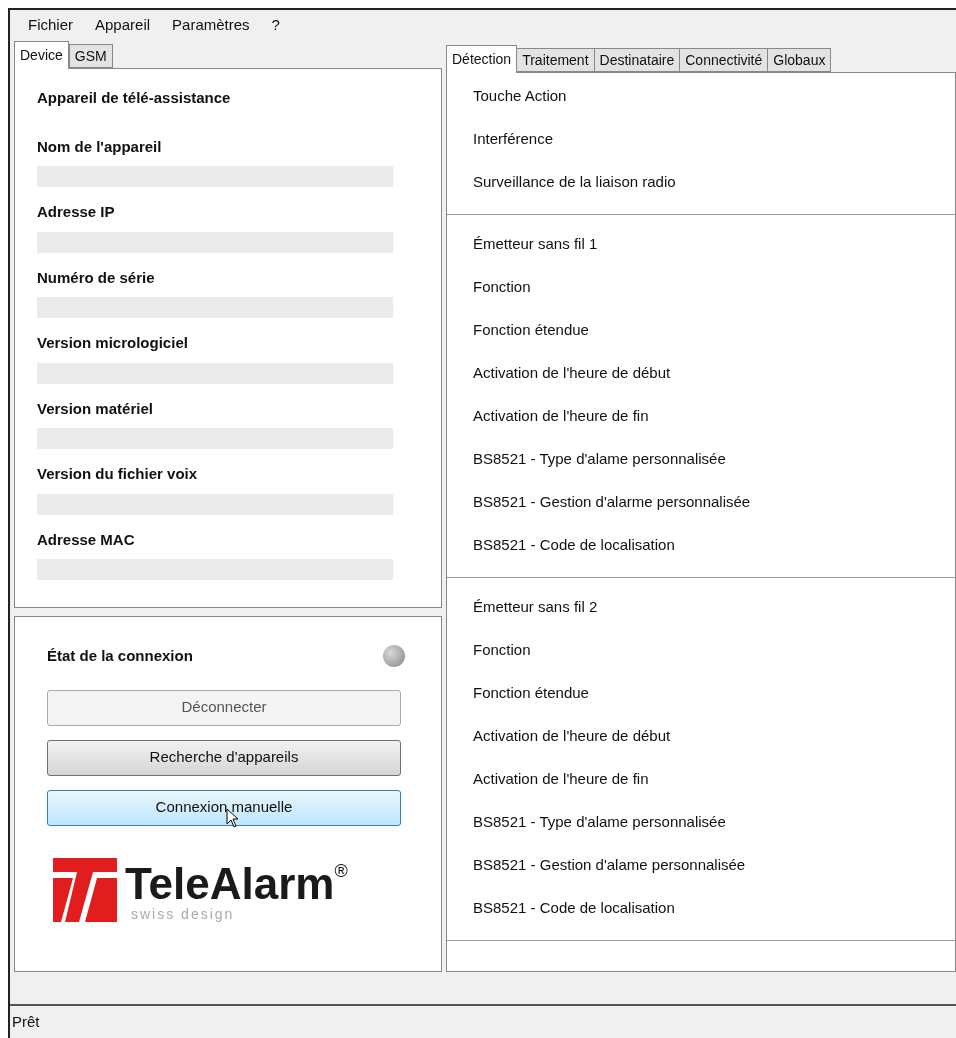 This screenshot has width=956, height=1038. Describe the element at coordinates (134, 98) in the screenshot. I see `section-title: Appareil de télé-assistance` at that location.